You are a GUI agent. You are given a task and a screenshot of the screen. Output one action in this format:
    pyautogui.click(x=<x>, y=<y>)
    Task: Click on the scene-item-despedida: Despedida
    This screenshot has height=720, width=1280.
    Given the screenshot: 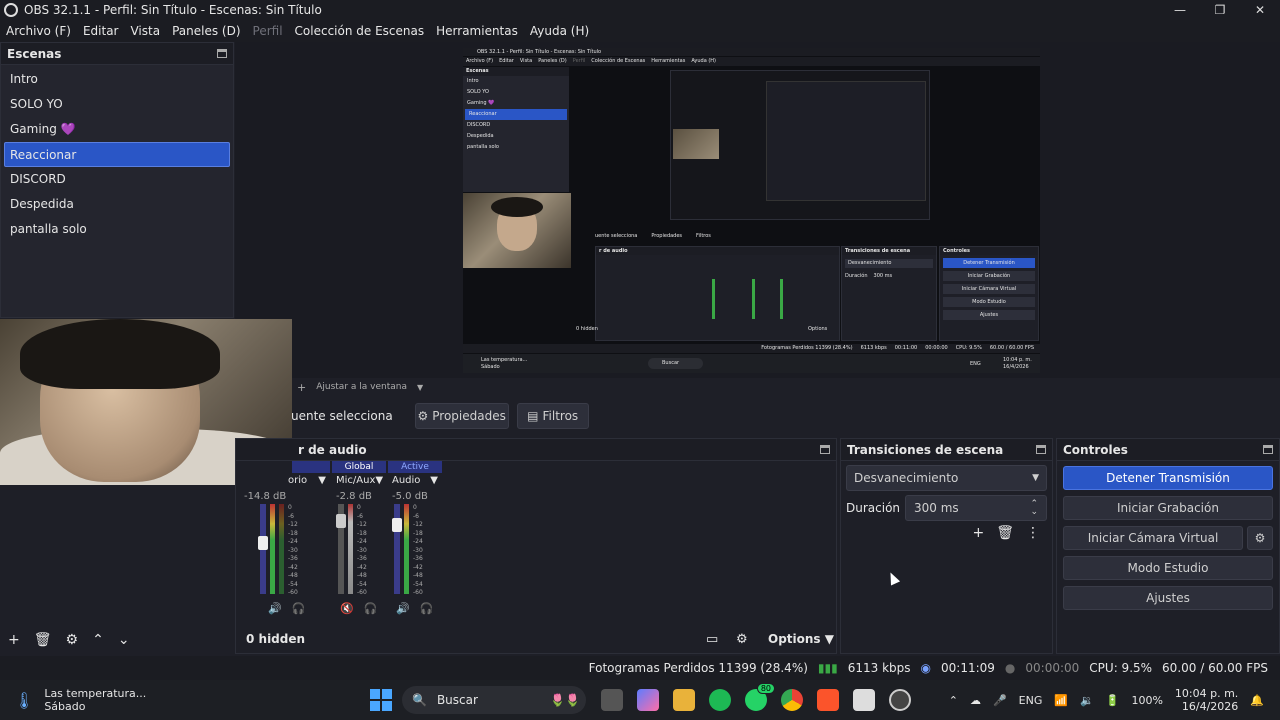 What is the action you would take?
    pyautogui.click(x=117, y=204)
    